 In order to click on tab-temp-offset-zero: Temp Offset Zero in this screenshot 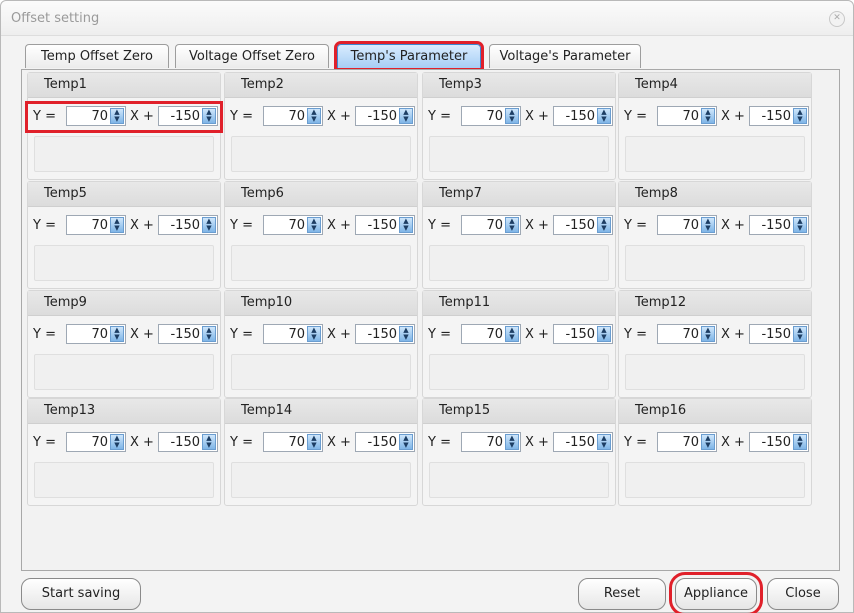, I will do `click(97, 56)`.